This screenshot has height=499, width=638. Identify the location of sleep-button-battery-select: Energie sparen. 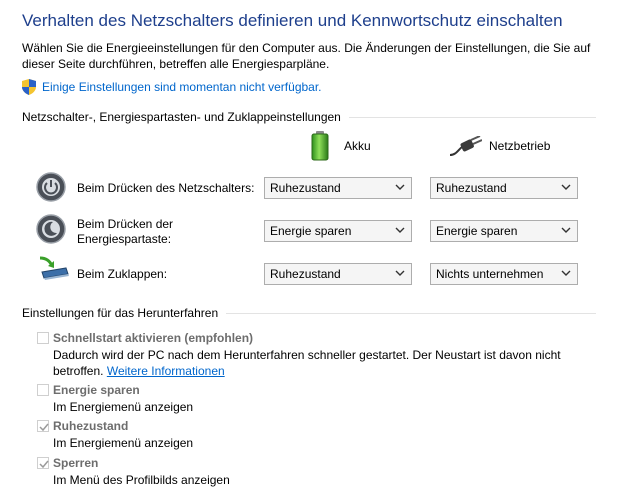
(338, 231).